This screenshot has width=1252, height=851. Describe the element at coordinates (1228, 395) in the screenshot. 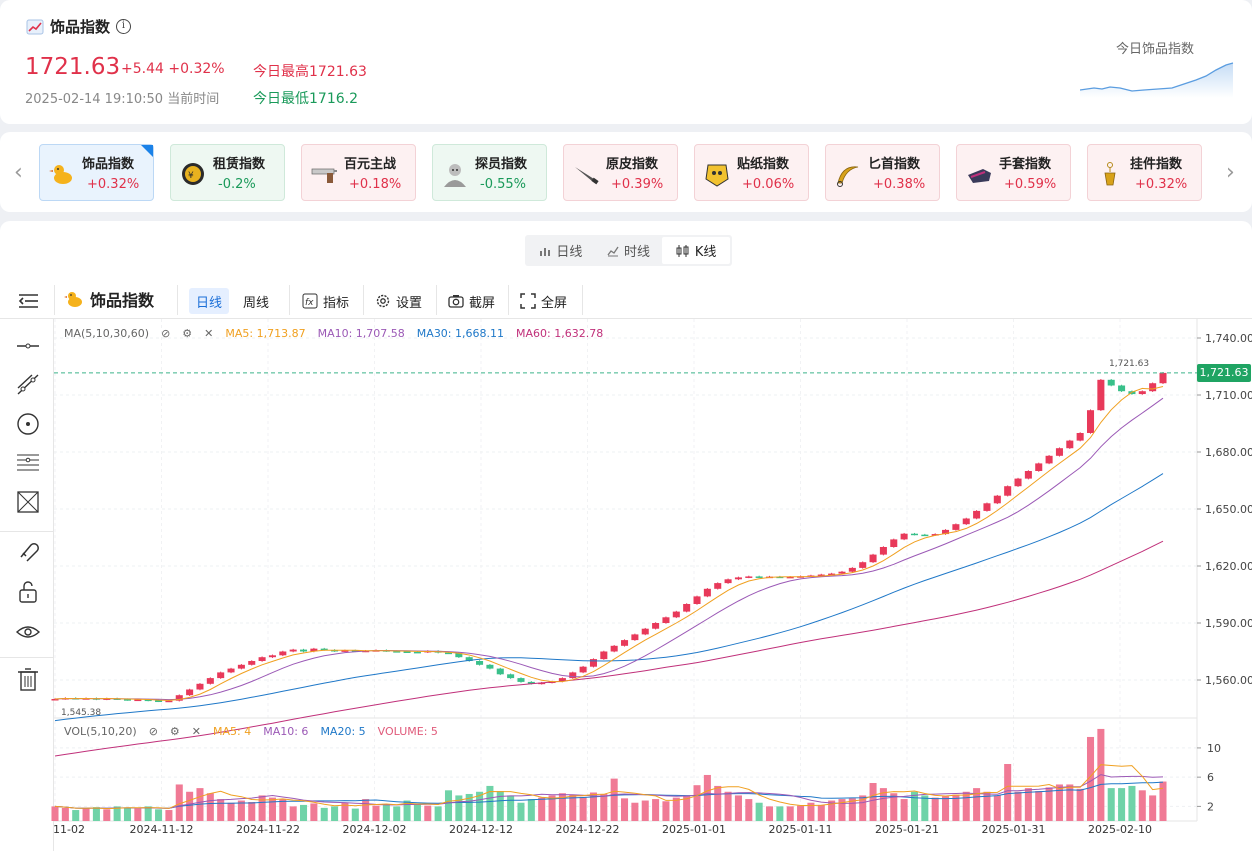

I see `price-tick-label: 1,710.00` at that location.